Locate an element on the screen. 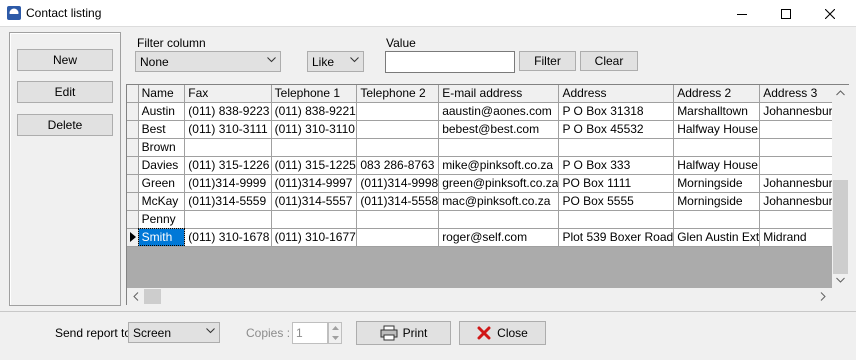 The width and height of the screenshot is (856, 360). table-cell: (011)314-9998 is located at coordinates (398, 183).